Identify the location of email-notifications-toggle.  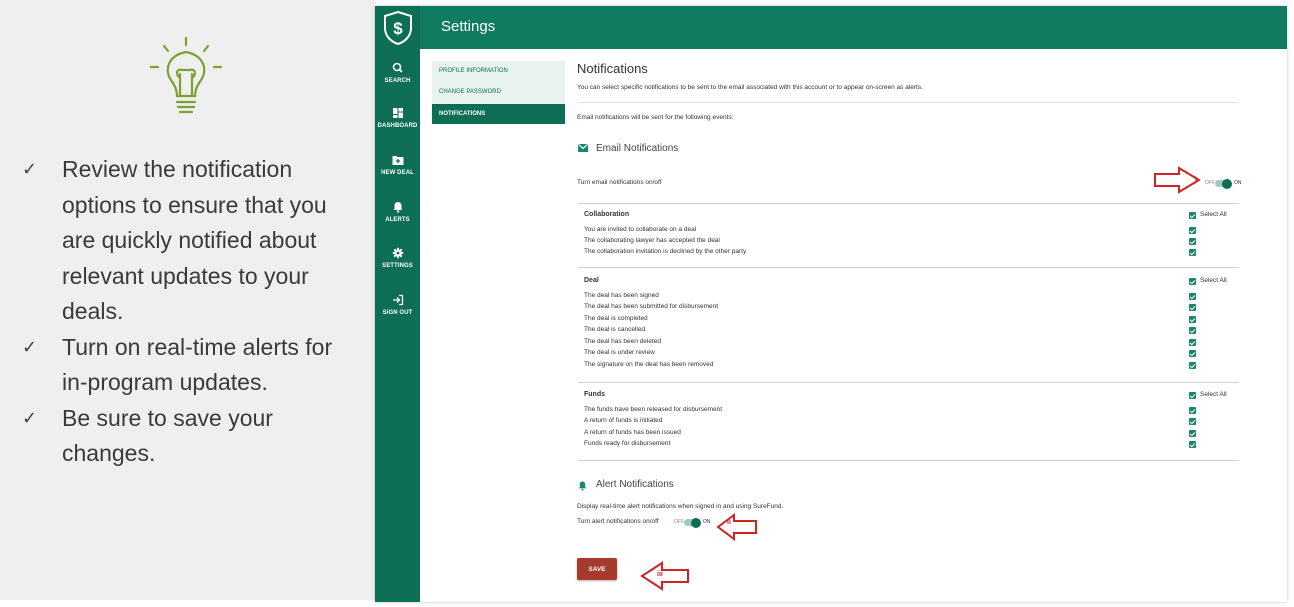
(1223, 183).